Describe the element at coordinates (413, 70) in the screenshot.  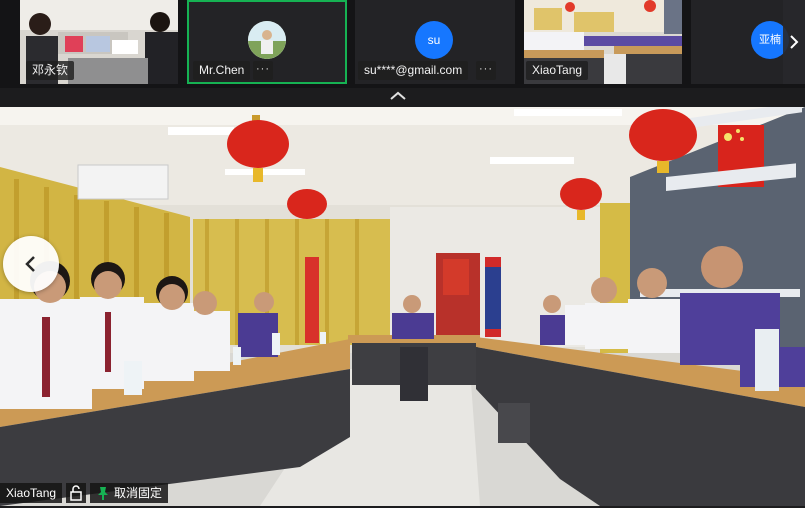
I see `participant-name: su****@gmail.com` at that location.